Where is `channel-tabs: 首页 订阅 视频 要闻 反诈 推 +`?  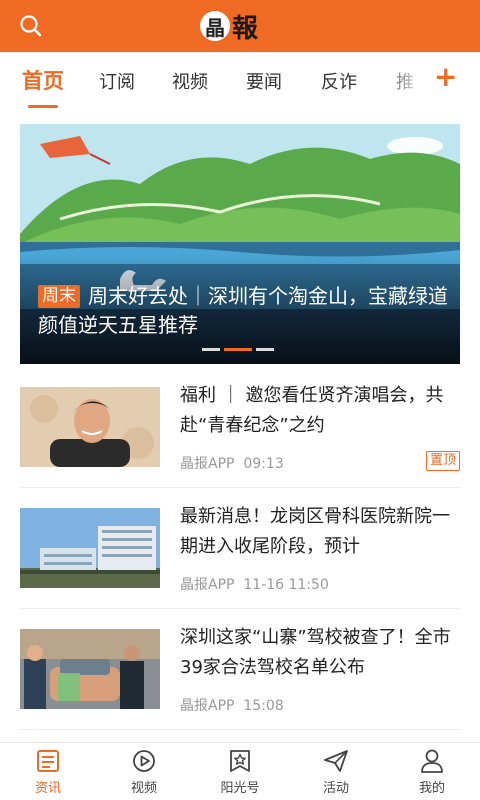
channel-tabs: 首页 订阅 视频 要闻 反诈 推 + is located at coordinates (240, 82).